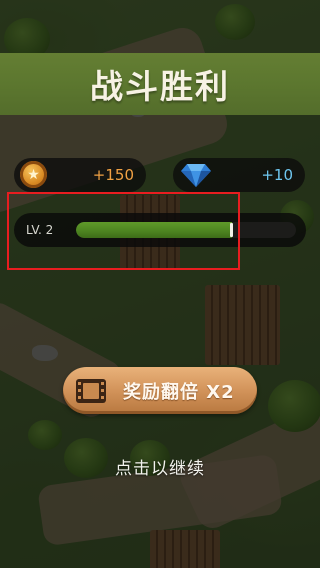 Image resolution: width=320 pixels, height=568 pixels. What do you see at coordinates (91, 390) in the screenshot?
I see `video-film-icon` at bounding box center [91, 390].